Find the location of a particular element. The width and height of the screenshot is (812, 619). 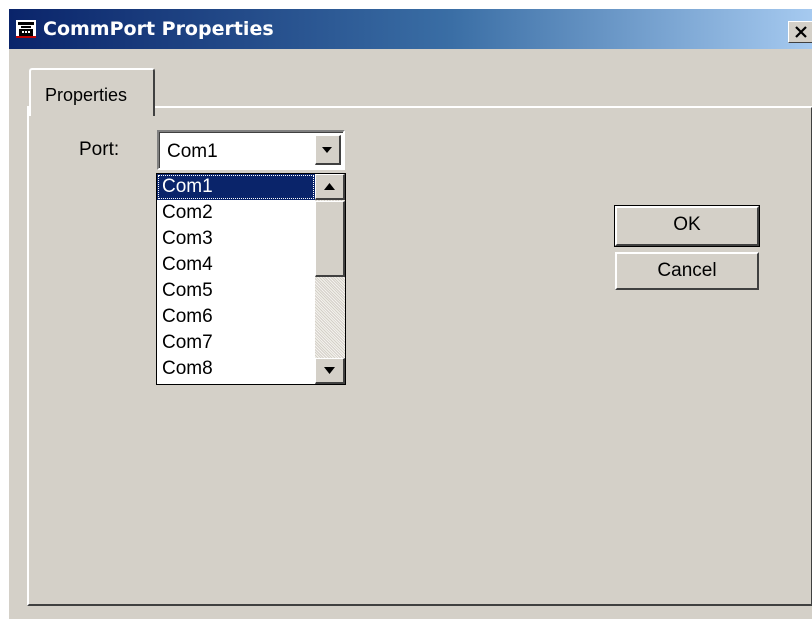

list-item-com8: Com8 is located at coordinates (236, 369).